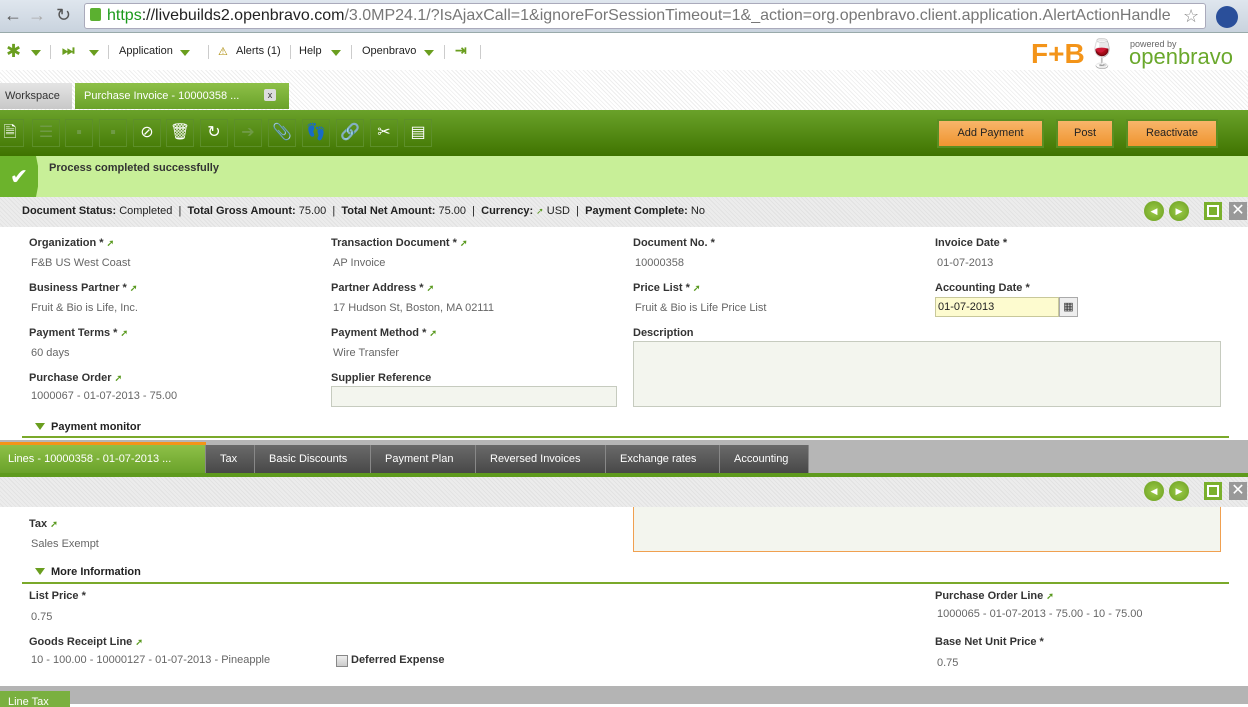 Image resolution: width=1248 pixels, height=707 pixels. Describe the element at coordinates (461, 50) in the screenshot. I see `logout-icon: ⇥` at that location.